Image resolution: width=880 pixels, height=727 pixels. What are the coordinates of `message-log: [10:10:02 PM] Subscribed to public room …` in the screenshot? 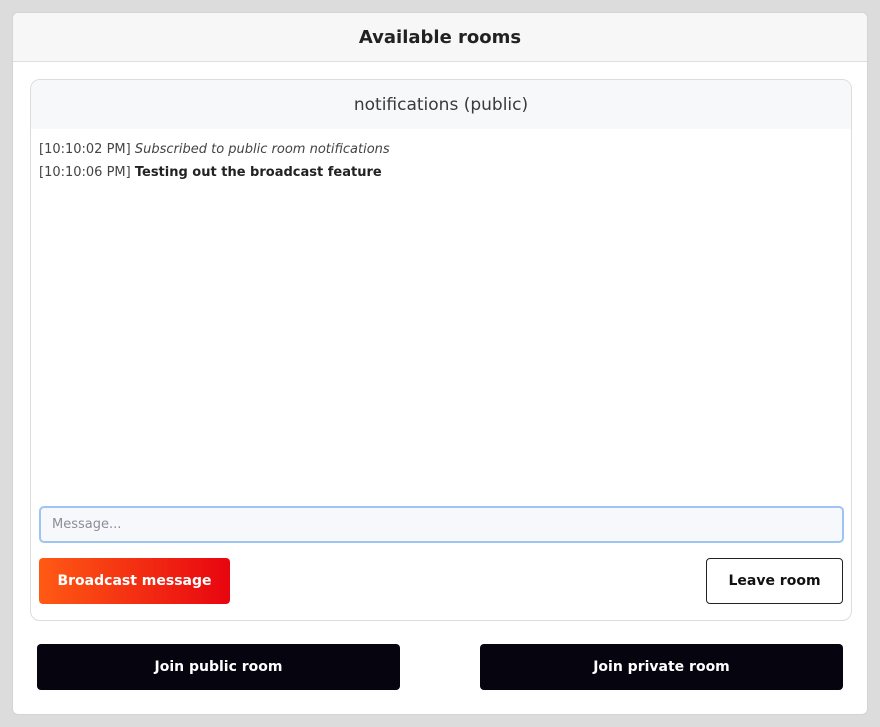 It's located at (441, 161).